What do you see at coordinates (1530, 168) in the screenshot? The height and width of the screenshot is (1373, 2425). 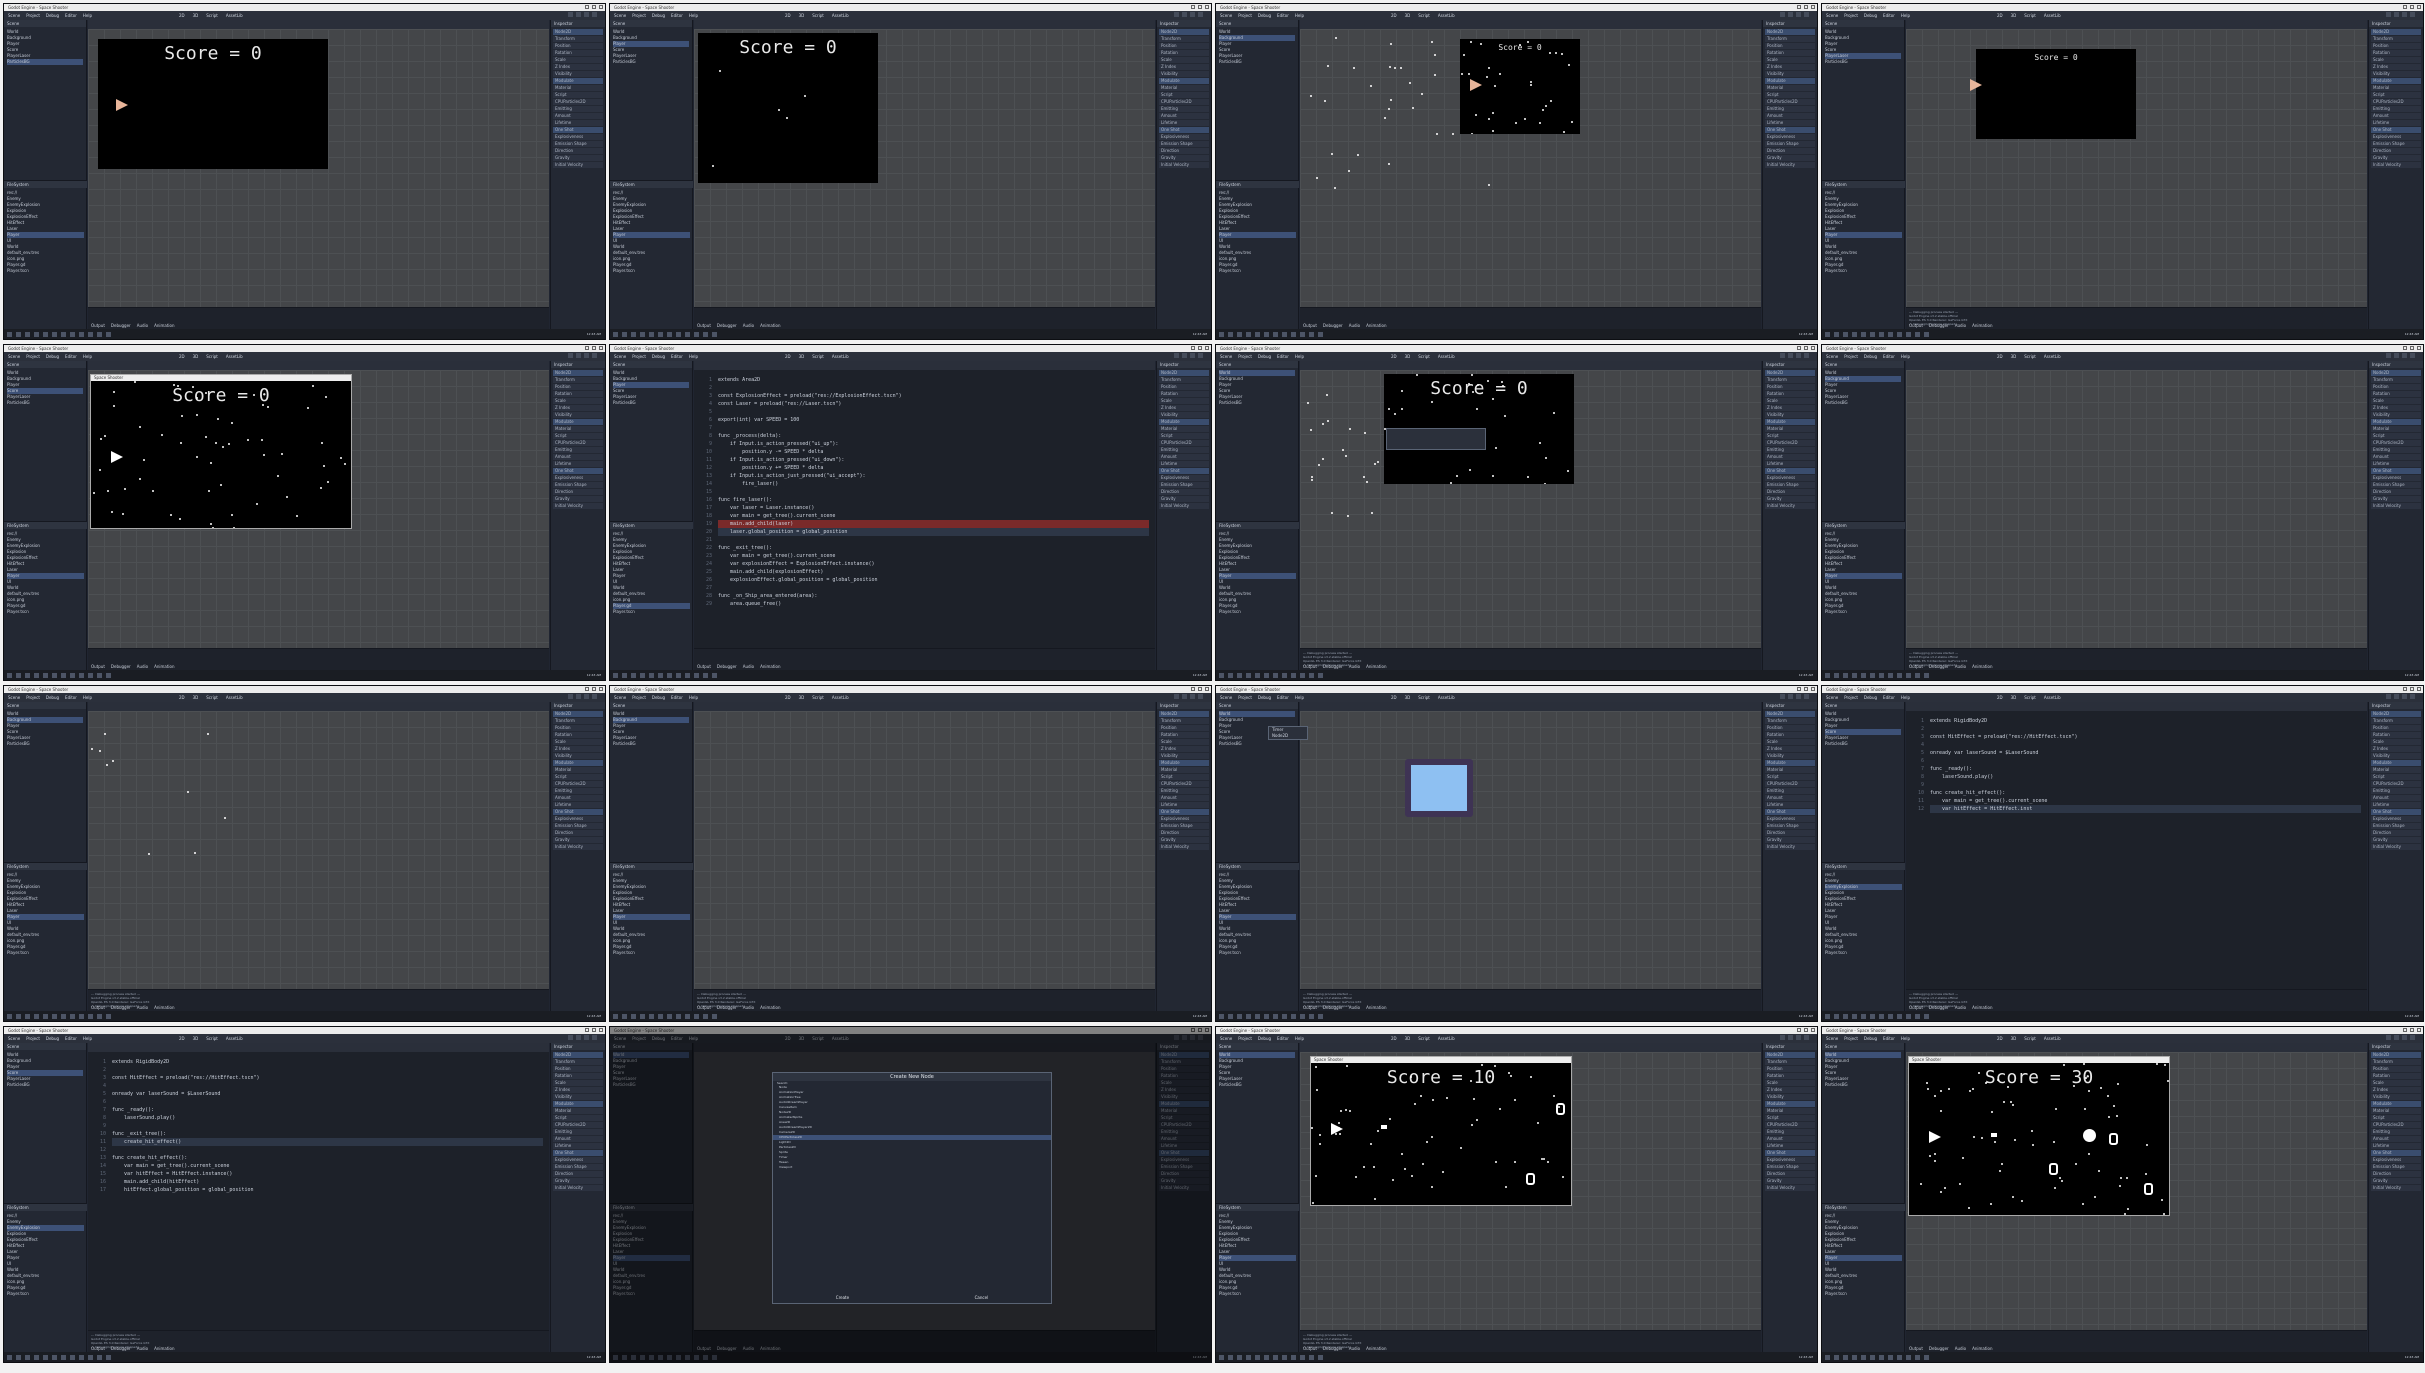 I see `2d-viewport: Score = 0` at bounding box center [1530, 168].